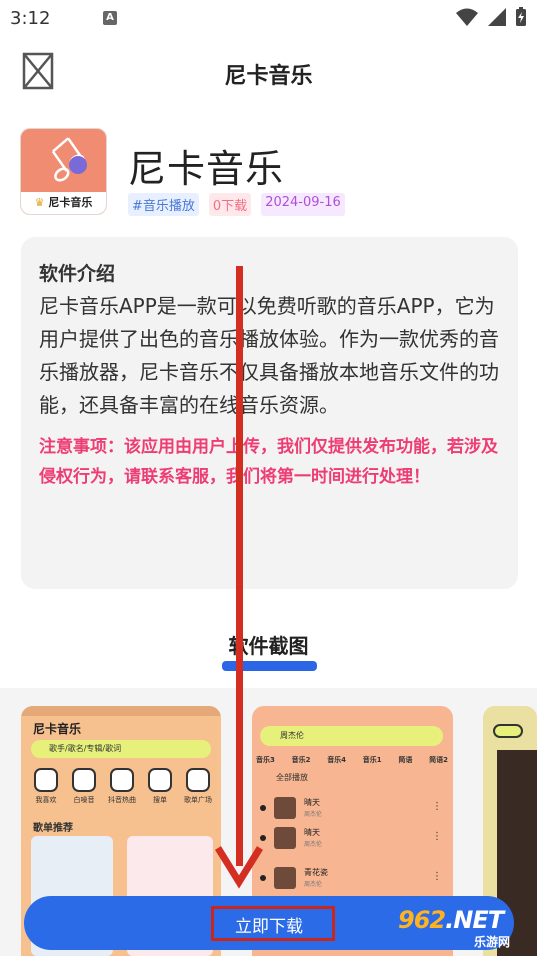 Image resolution: width=537 pixels, height=956 pixels. I want to click on arrow-down-icon, so click(239, 867).